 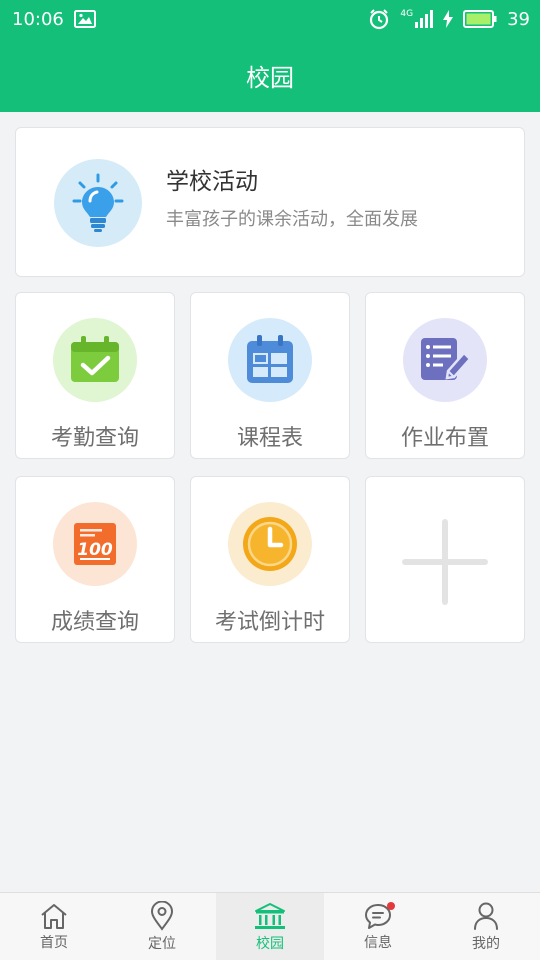 I want to click on battery-icon, so click(x=480, y=19).